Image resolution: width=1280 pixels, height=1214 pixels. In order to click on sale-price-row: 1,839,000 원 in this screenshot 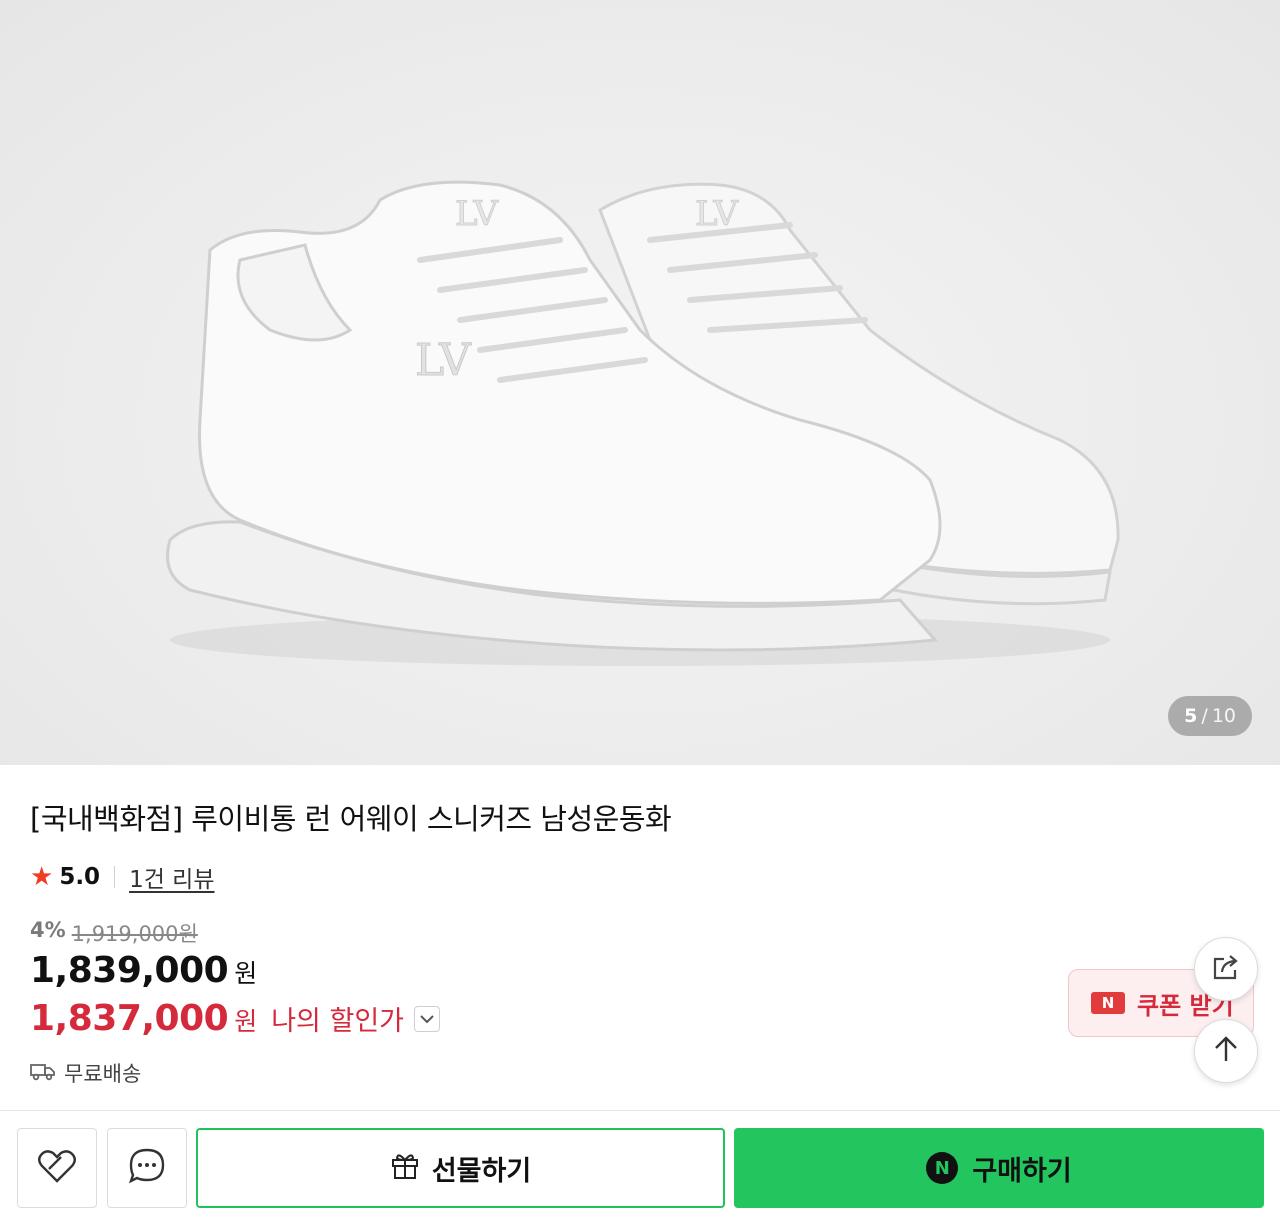, I will do `click(143, 970)`.